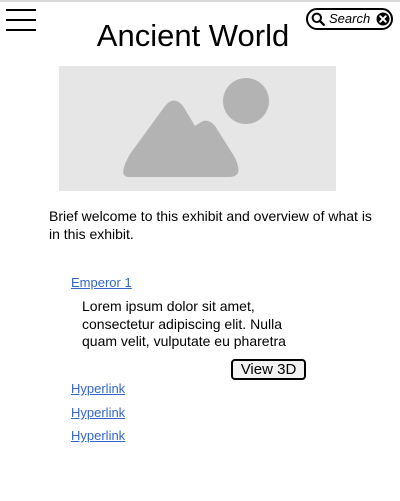 The height and width of the screenshot is (501, 400). What do you see at coordinates (383, 19) in the screenshot?
I see `close-icon` at bounding box center [383, 19].